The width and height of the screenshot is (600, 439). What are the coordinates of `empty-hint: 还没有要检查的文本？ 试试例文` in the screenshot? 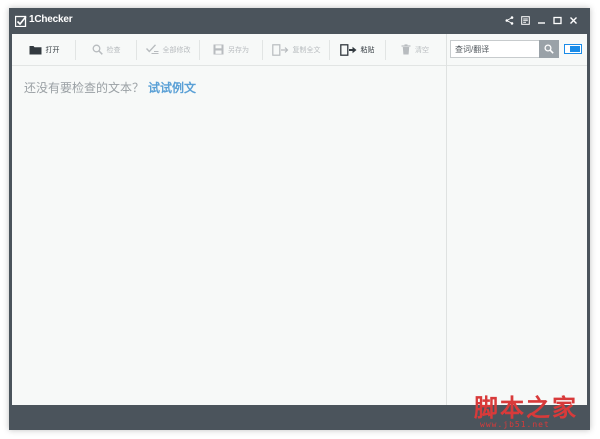 It's located at (110, 87).